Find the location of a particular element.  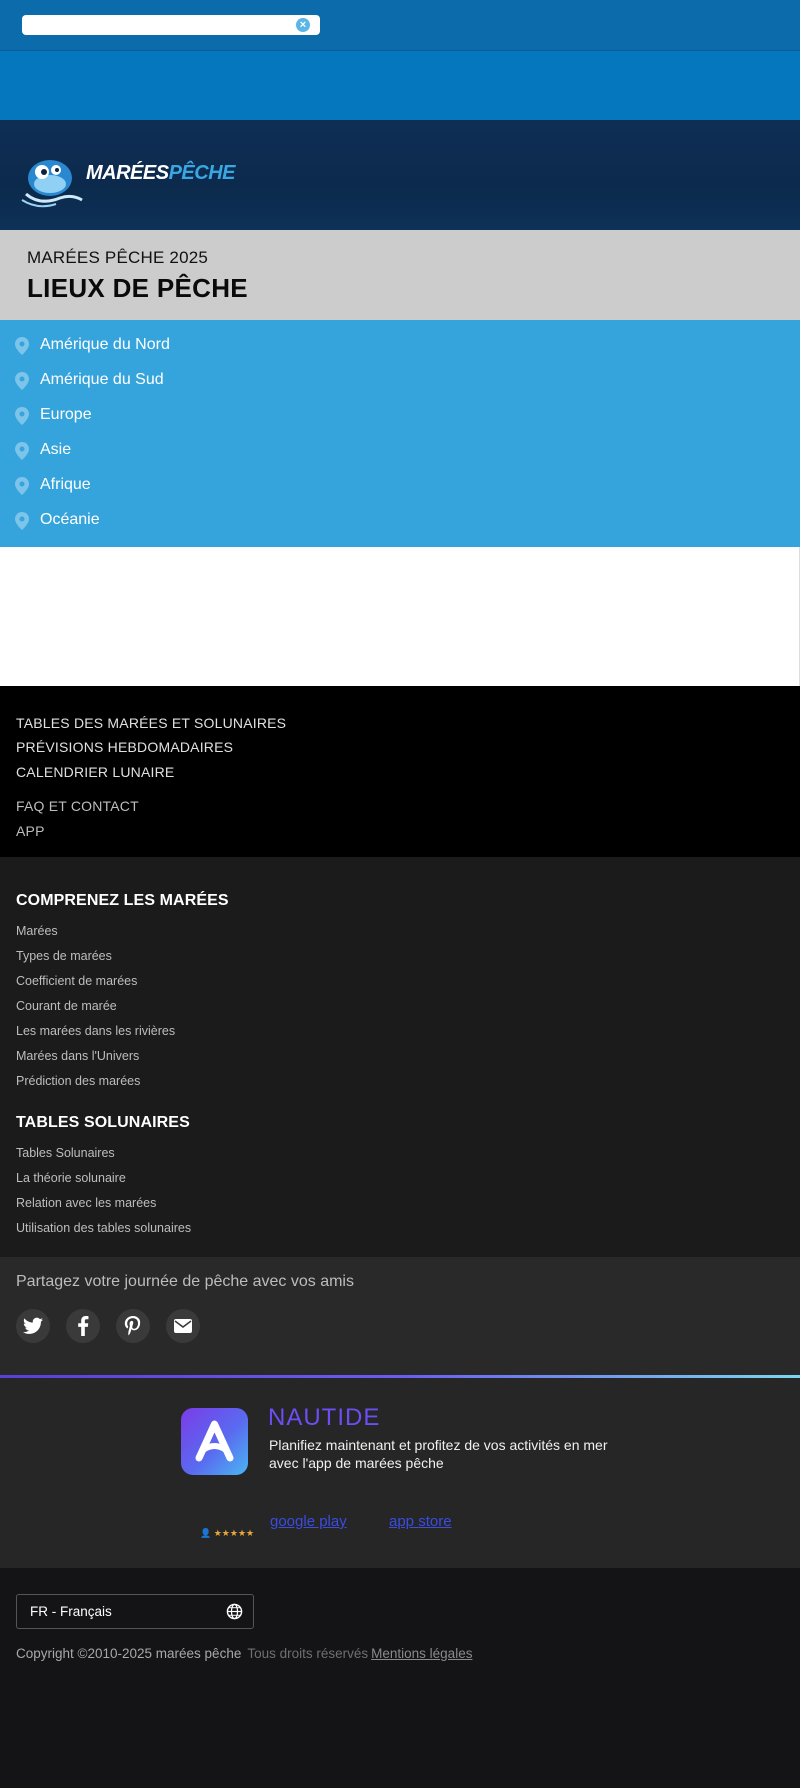

facebook-icon is located at coordinates (83, 1326).